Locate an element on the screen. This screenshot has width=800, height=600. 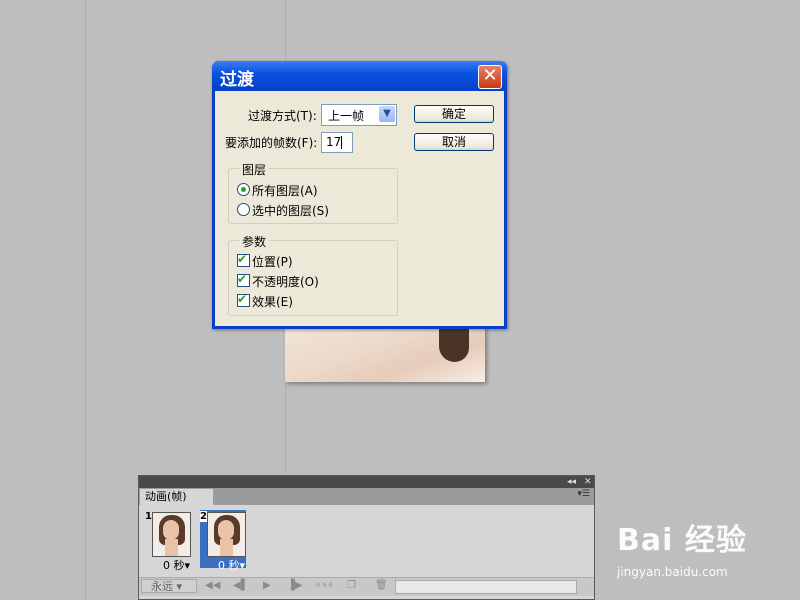
transition-method-label: 过渡方式(T): is located at coordinates (282, 116).